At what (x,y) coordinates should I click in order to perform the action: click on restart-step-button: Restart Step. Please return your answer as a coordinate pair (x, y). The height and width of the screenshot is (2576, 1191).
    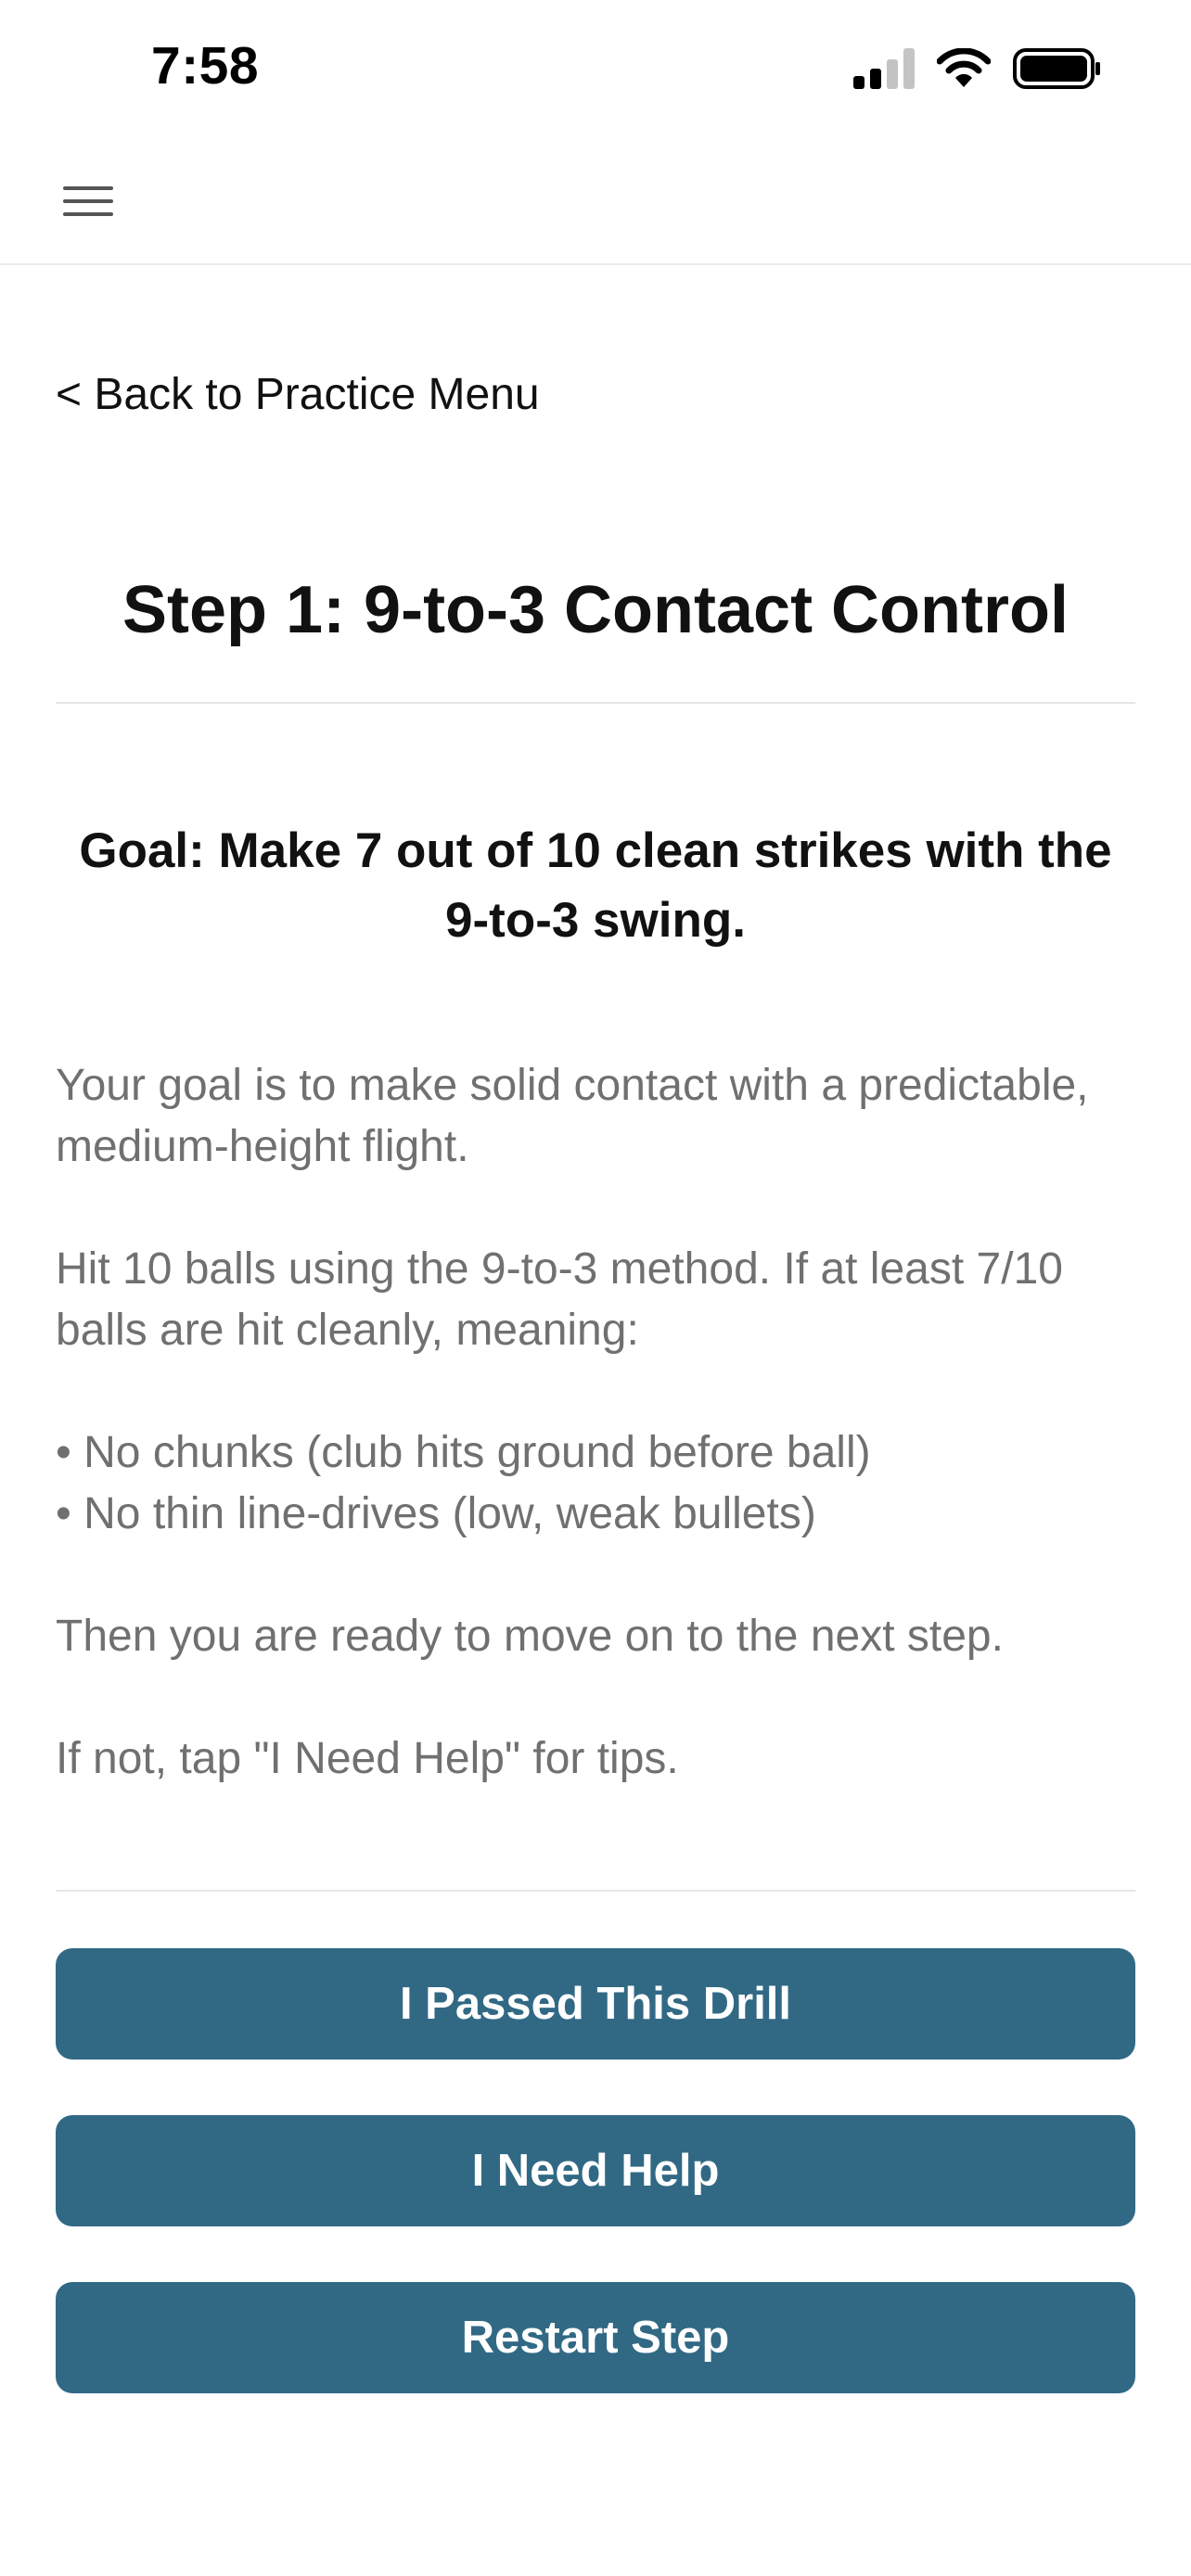
    Looking at the image, I should click on (595, 2338).